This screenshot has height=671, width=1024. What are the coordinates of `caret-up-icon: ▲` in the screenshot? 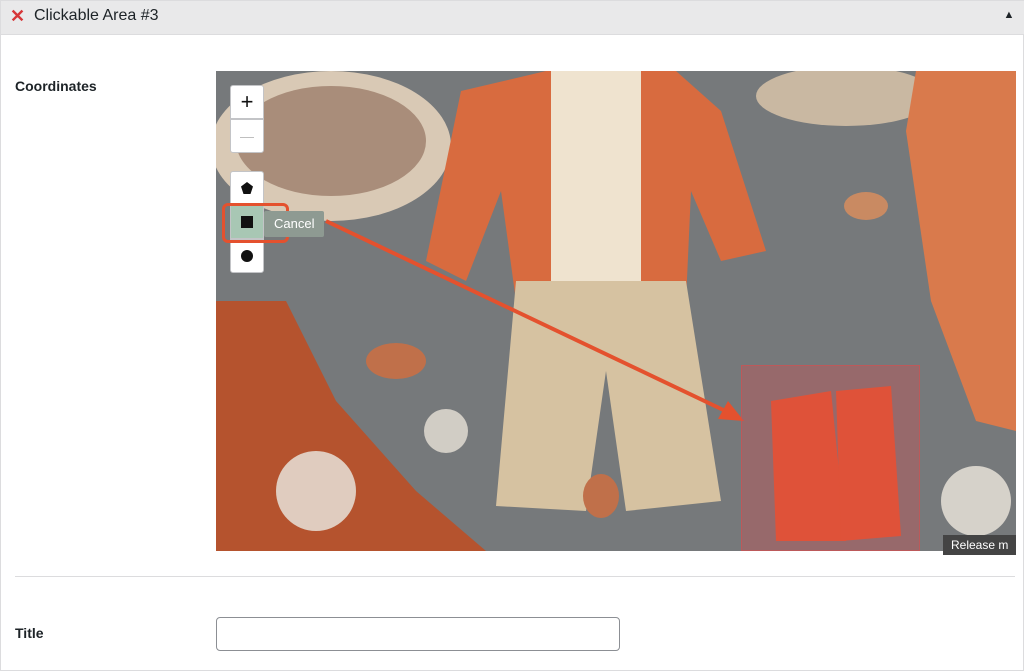 It's located at (1009, 15).